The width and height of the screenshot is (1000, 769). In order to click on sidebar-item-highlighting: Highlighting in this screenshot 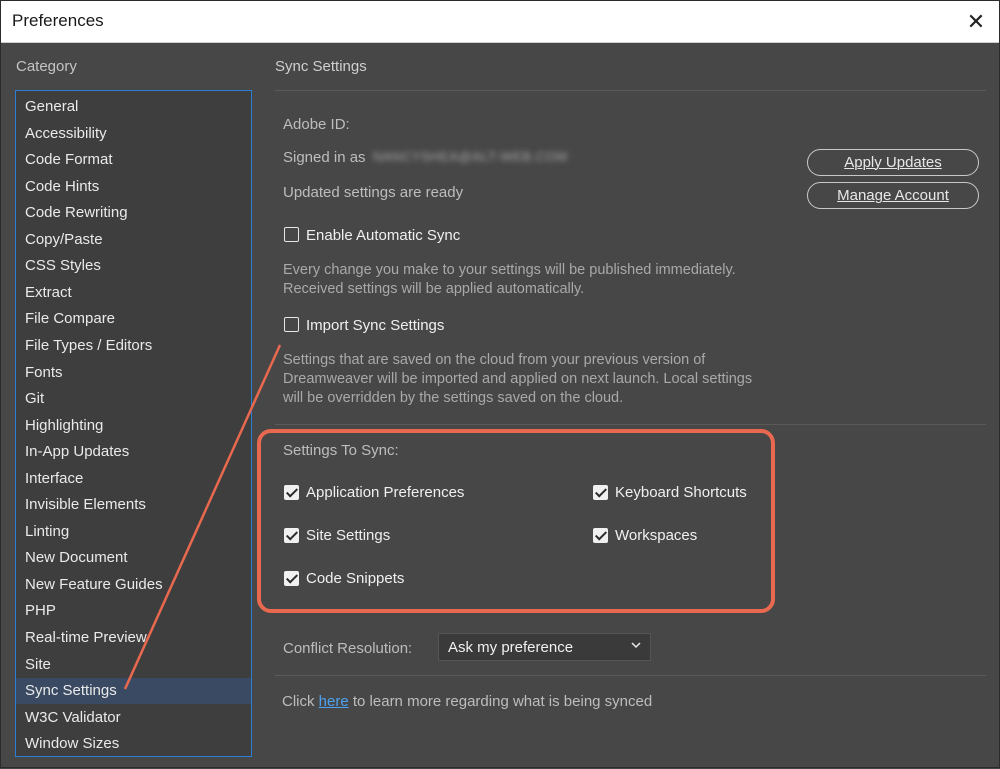, I will do `click(133, 426)`.